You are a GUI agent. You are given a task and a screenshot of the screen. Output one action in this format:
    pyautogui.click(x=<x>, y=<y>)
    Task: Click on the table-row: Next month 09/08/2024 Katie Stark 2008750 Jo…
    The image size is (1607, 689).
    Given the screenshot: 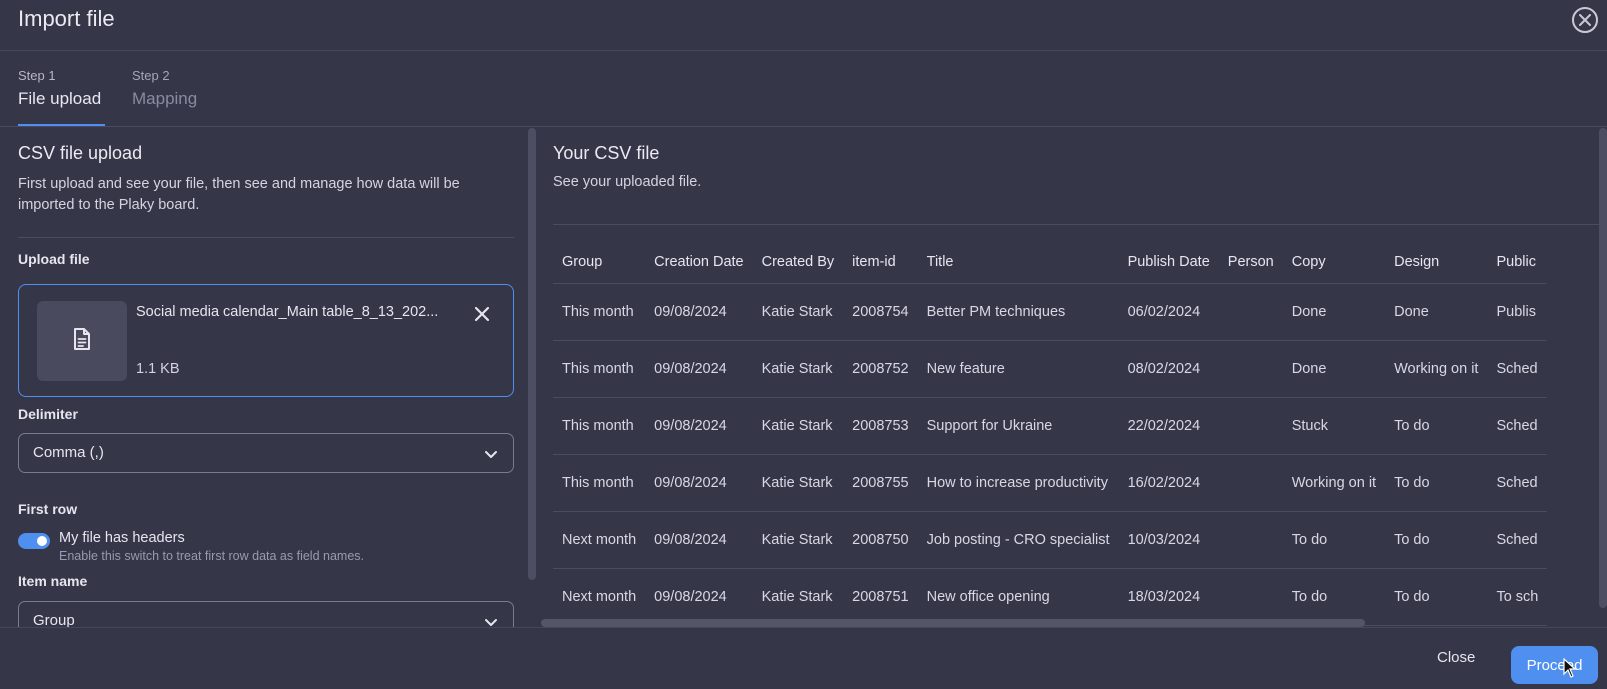 What is the action you would take?
    pyautogui.click(x=1050, y=540)
    